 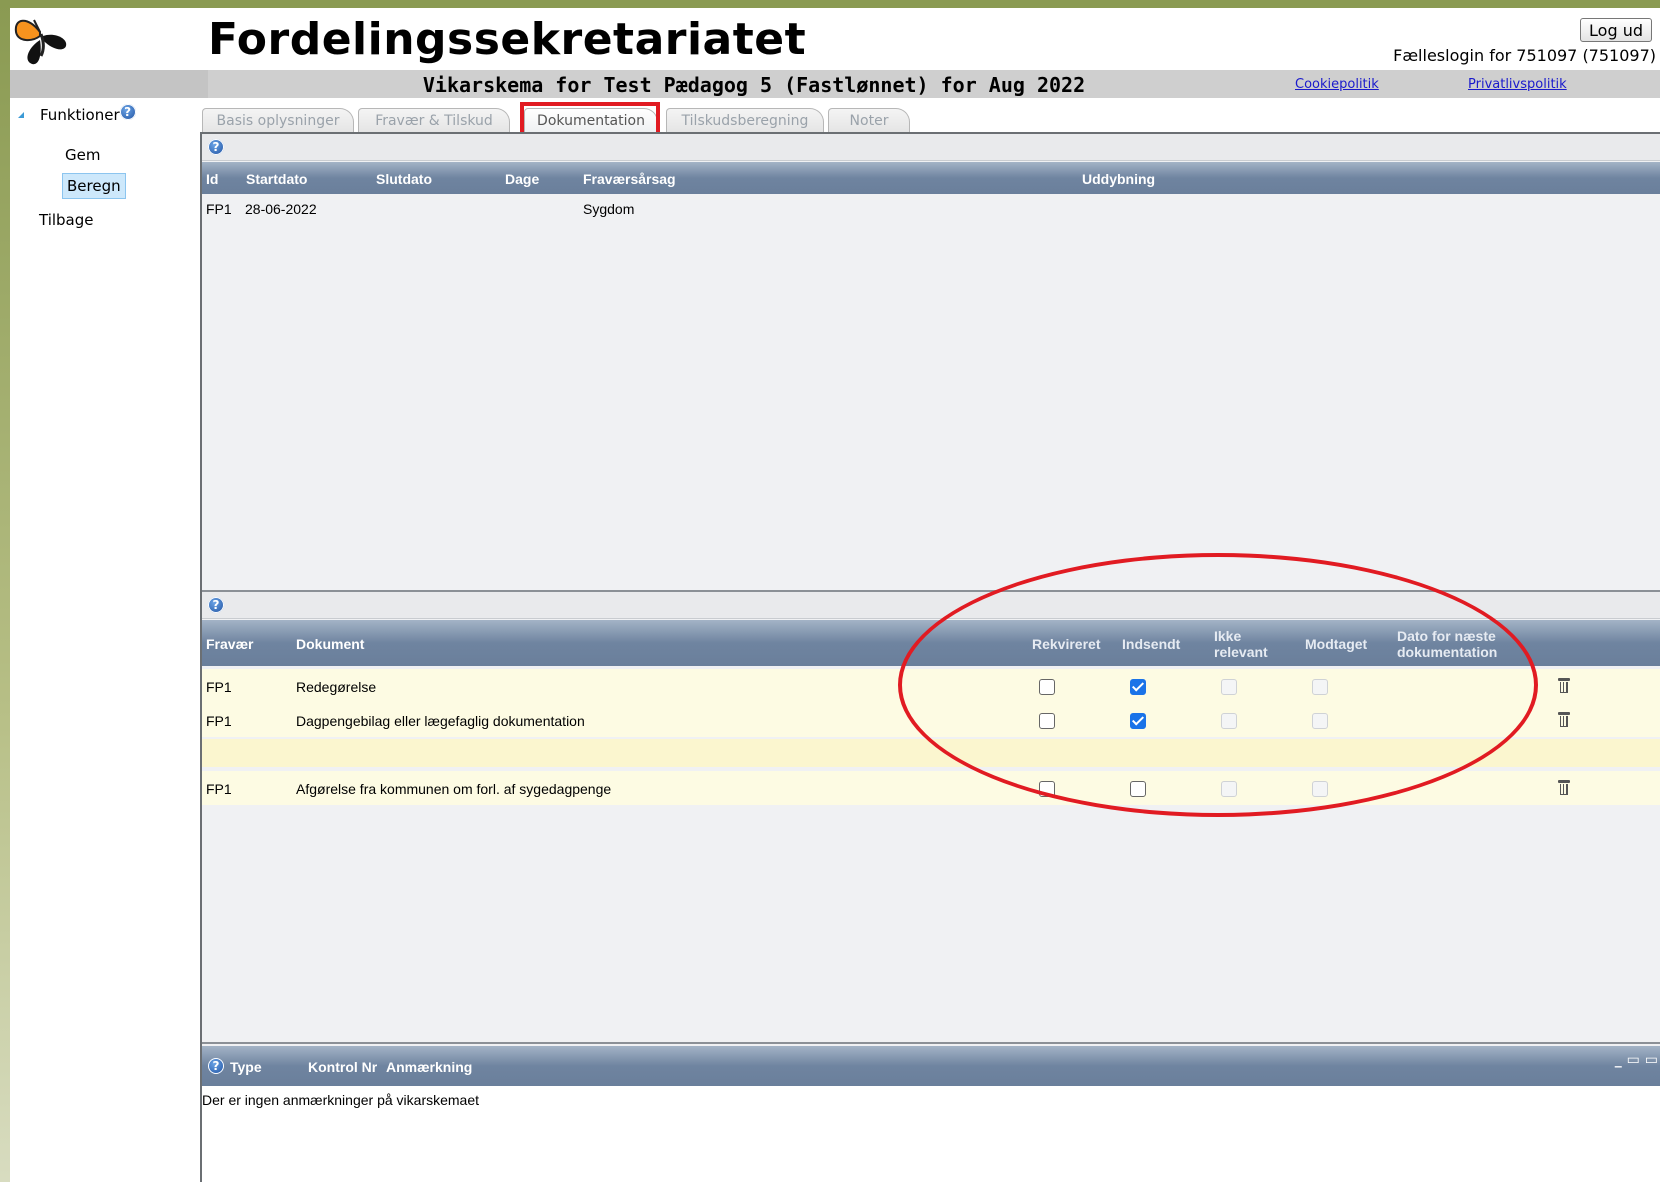 What do you see at coordinates (66, 220) in the screenshot?
I see `sidebar-item-tilbage: Tilbage` at bounding box center [66, 220].